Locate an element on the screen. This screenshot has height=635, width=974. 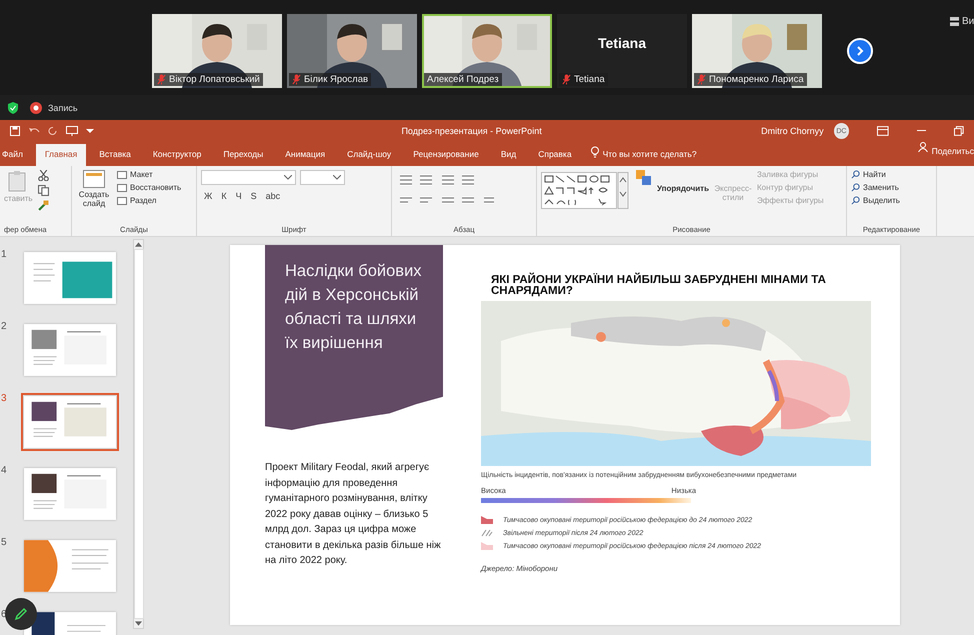
ribbon-button: Найти is located at coordinates (875, 174).